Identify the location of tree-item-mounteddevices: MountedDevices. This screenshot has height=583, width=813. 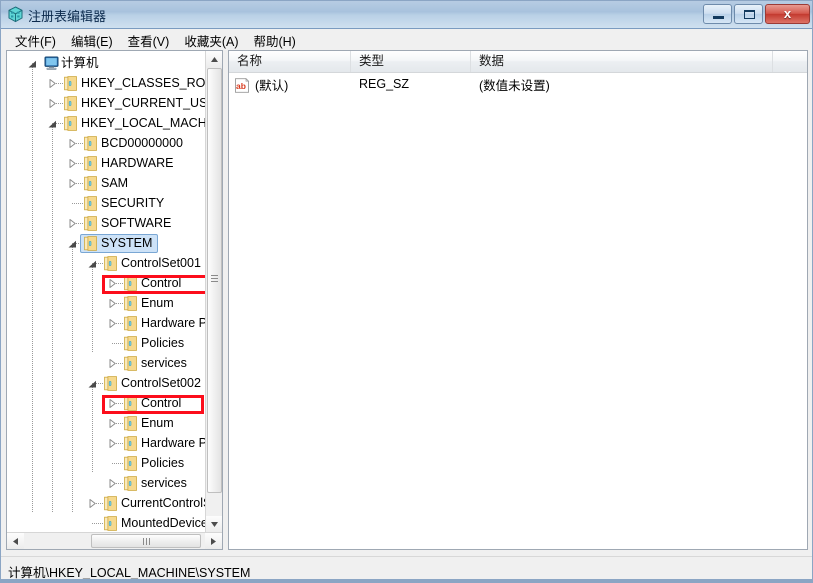
(106, 523).